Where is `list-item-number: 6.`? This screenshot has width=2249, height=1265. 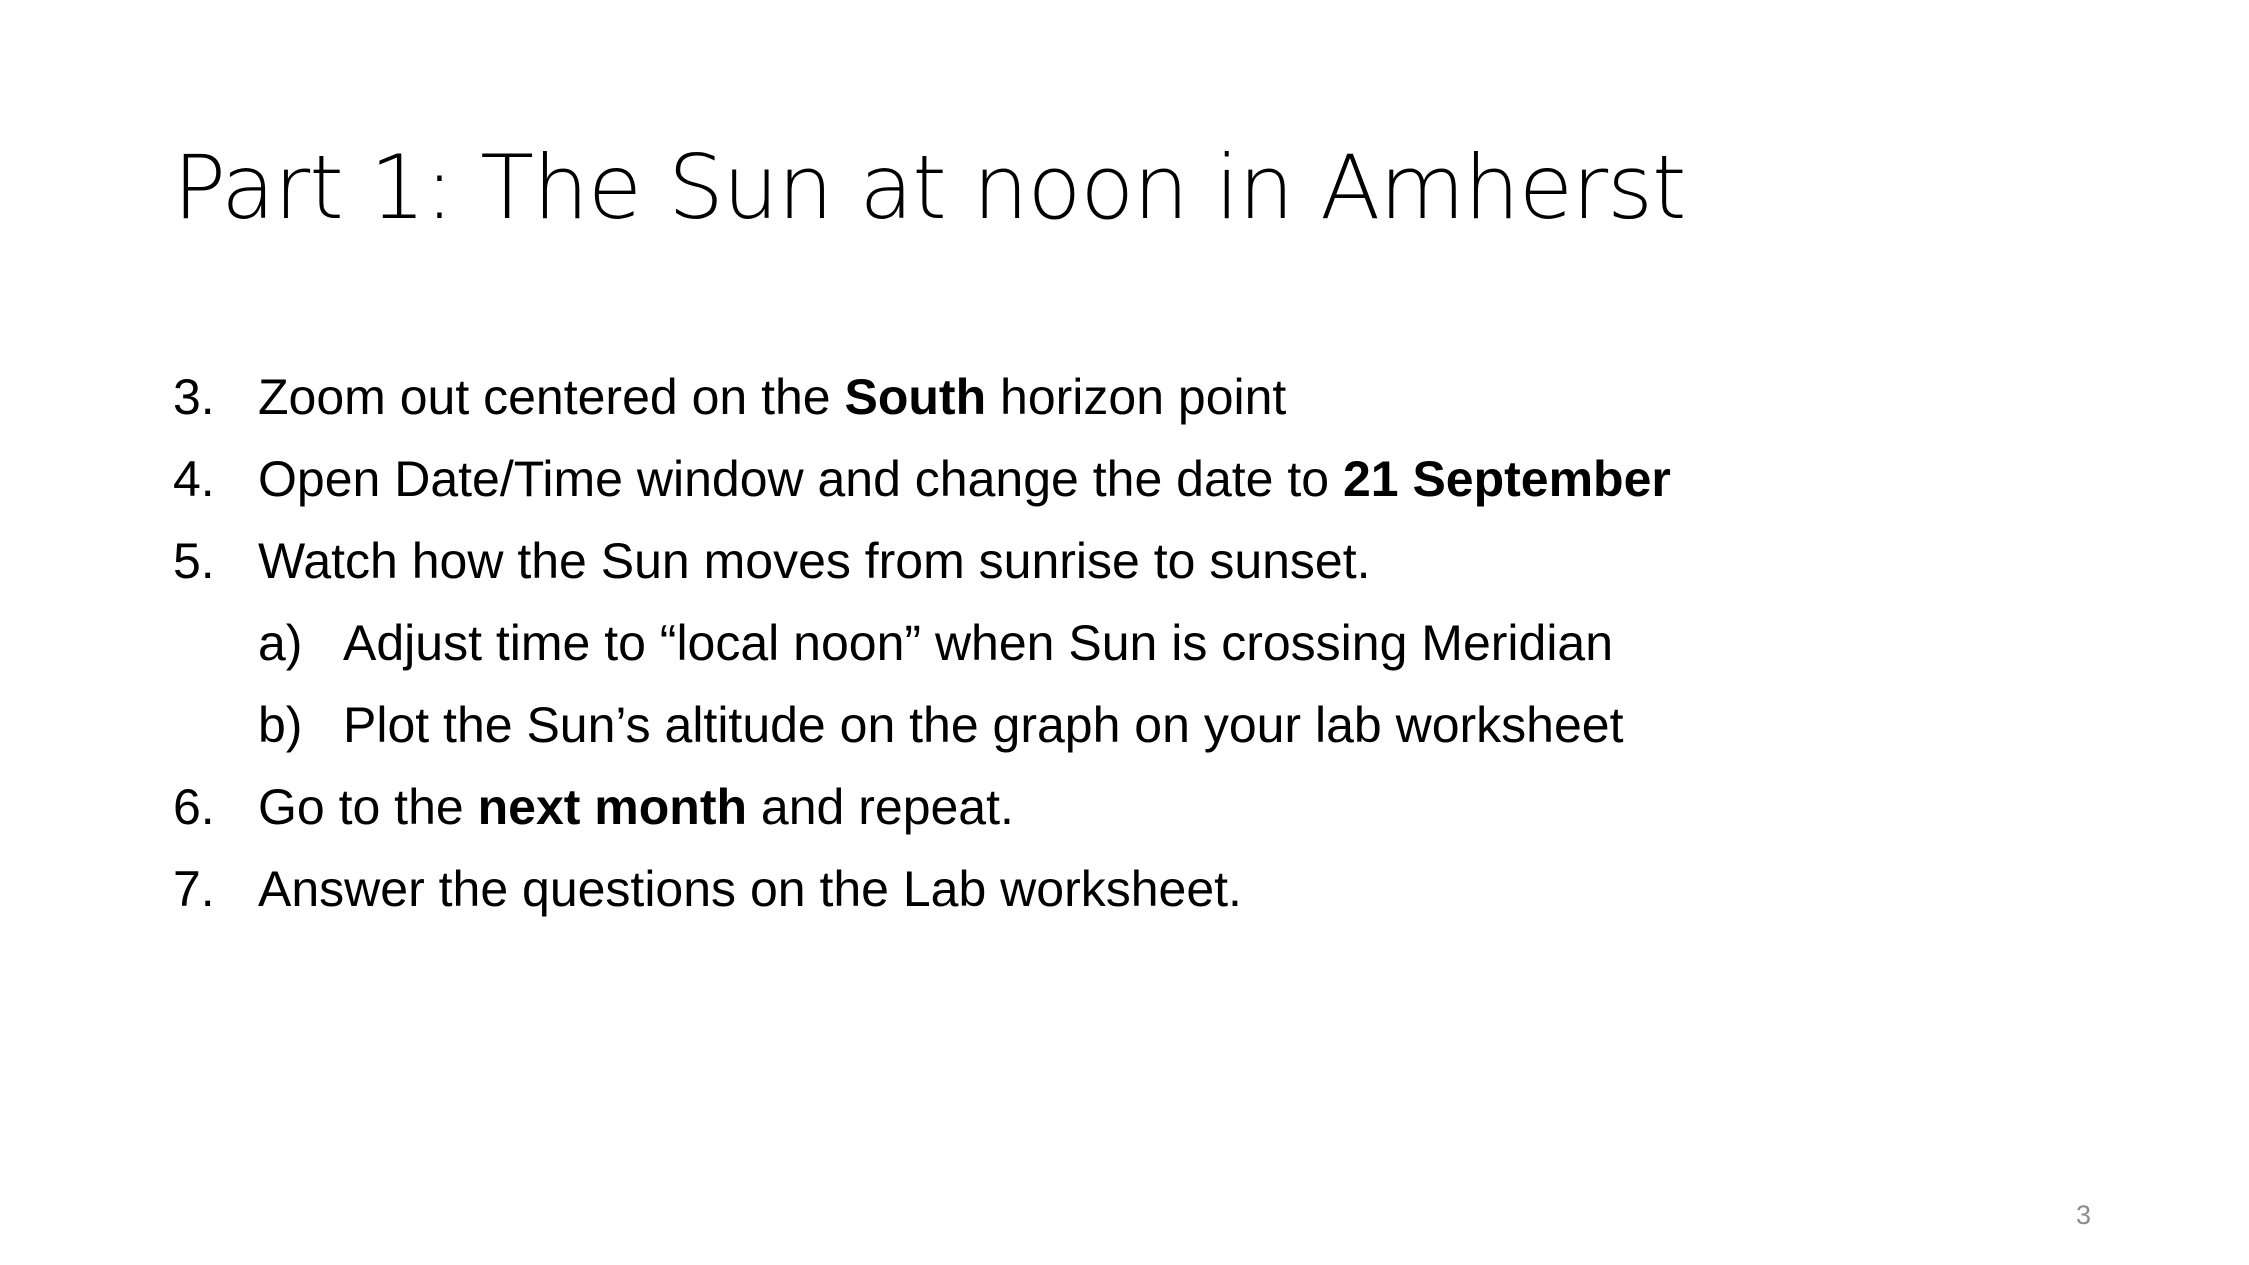 list-item-number: 6. is located at coordinates (194, 807).